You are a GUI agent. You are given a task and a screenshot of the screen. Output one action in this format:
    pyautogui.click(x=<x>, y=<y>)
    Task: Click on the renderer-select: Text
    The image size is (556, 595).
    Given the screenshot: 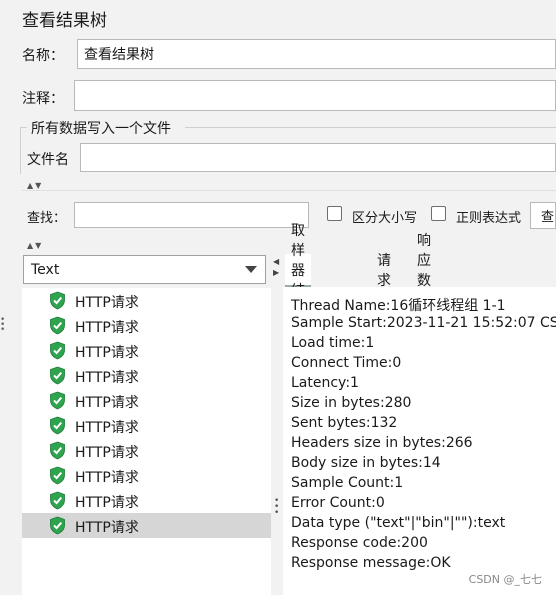 What is the action you would take?
    pyautogui.click(x=144, y=269)
    